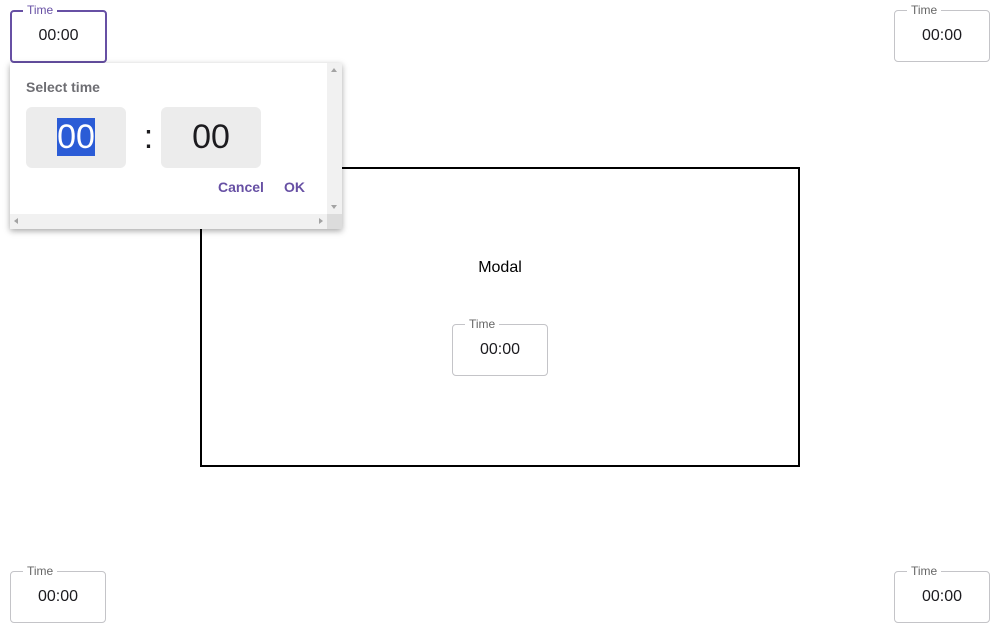 This screenshot has height=633, width=1000. What do you see at coordinates (500, 267) in the screenshot?
I see `modal-title: Modal` at bounding box center [500, 267].